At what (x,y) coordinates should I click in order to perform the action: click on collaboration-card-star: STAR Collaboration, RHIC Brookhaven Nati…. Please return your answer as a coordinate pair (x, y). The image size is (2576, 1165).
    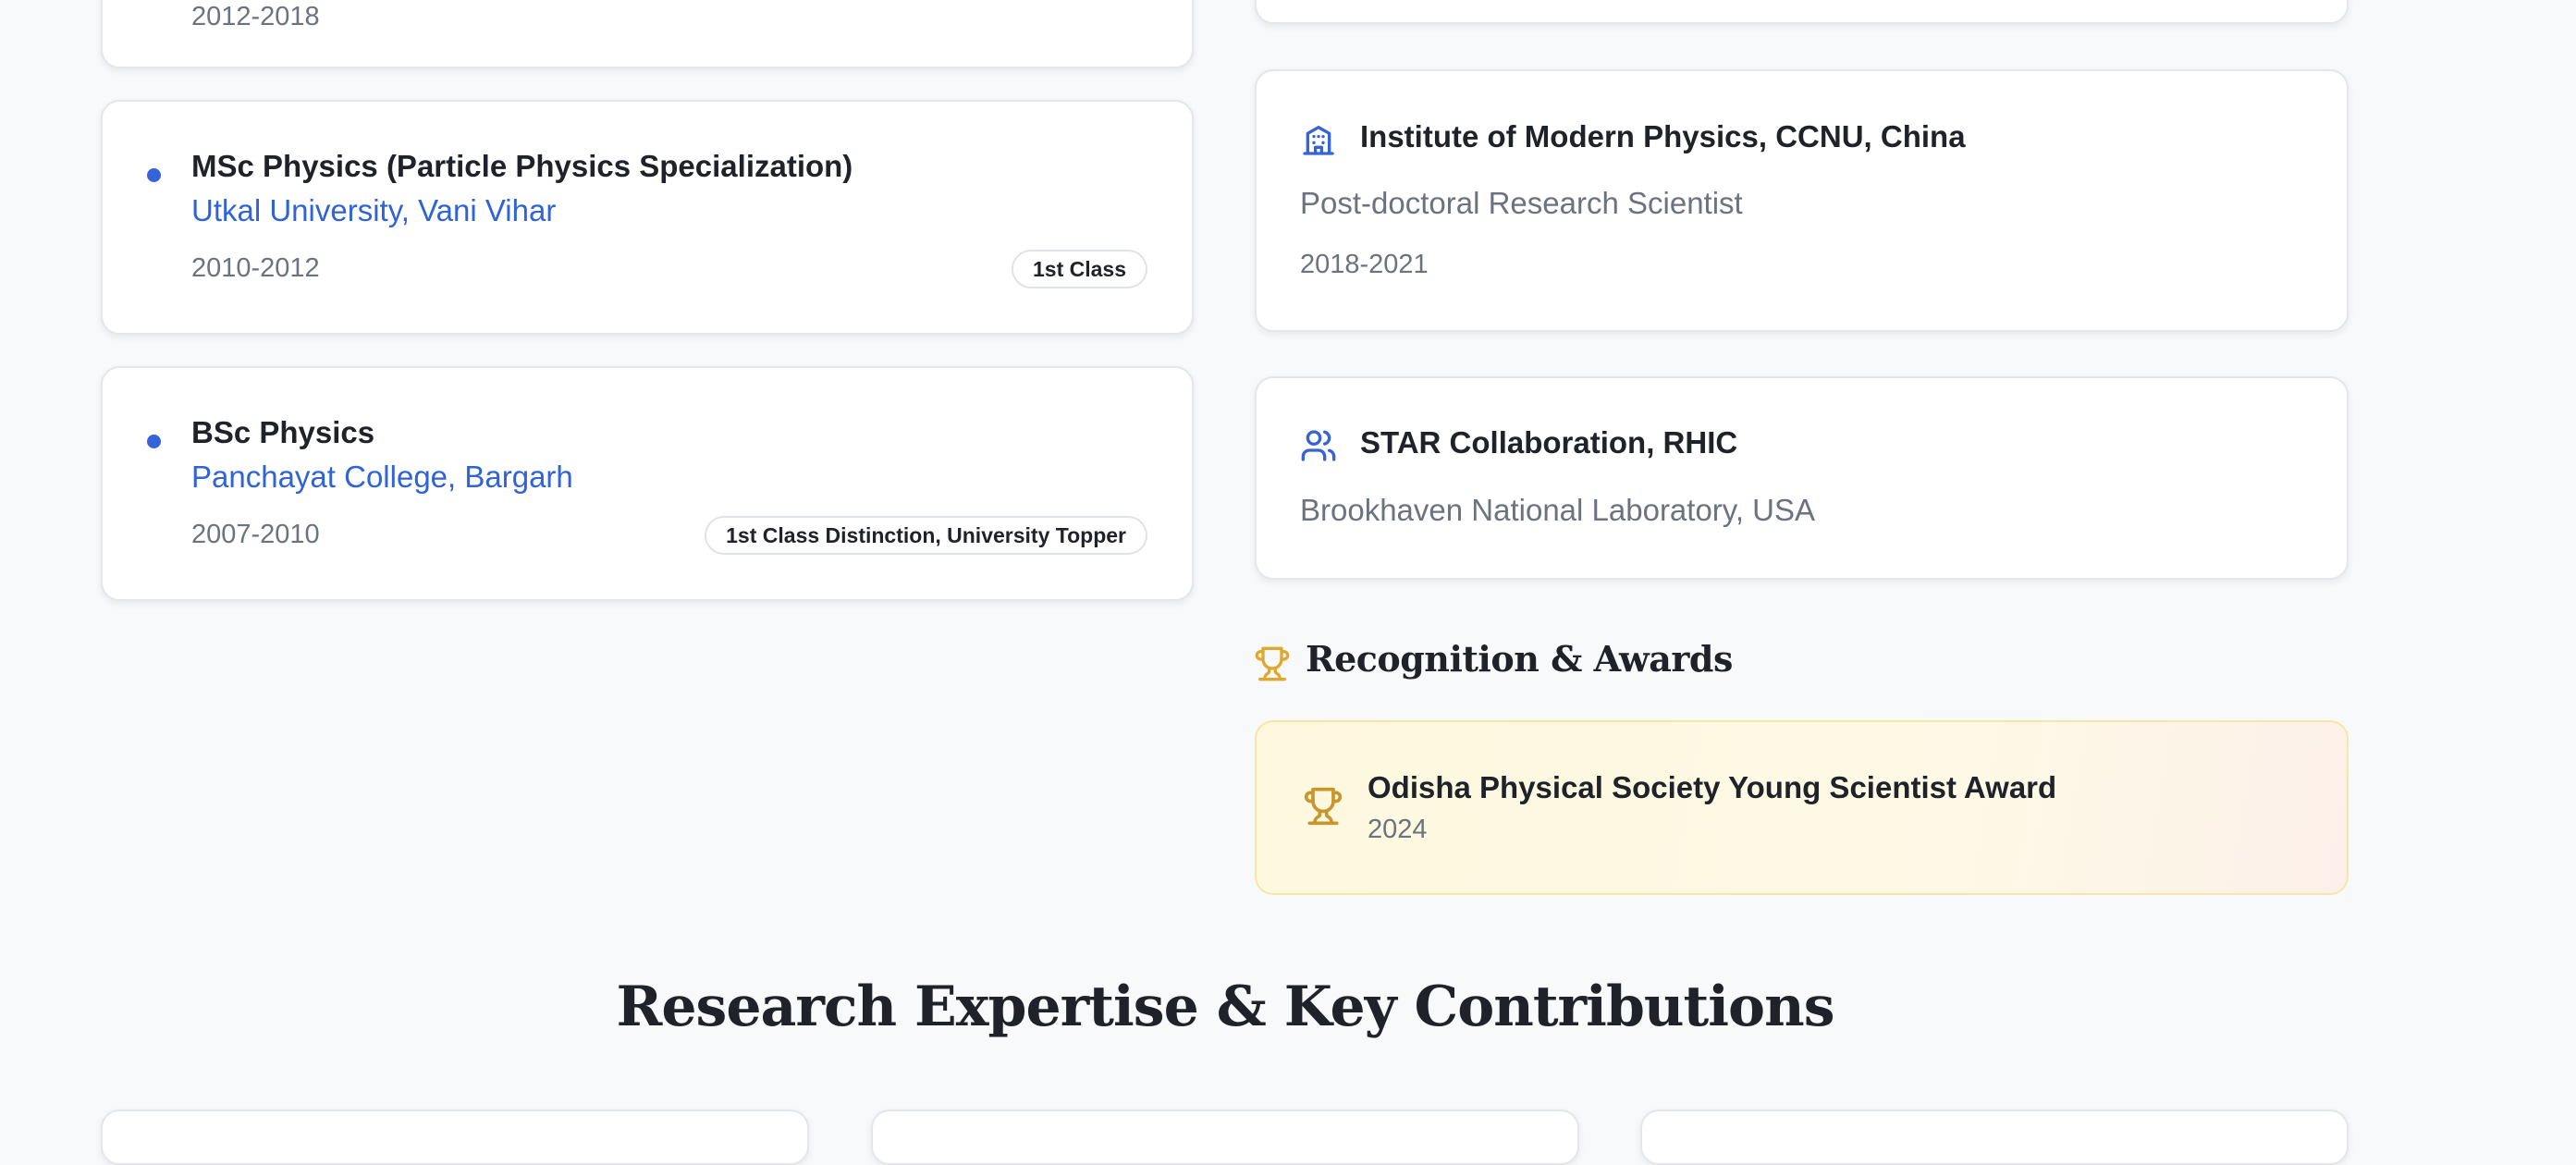
    Looking at the image, I should click on (1802, 478).